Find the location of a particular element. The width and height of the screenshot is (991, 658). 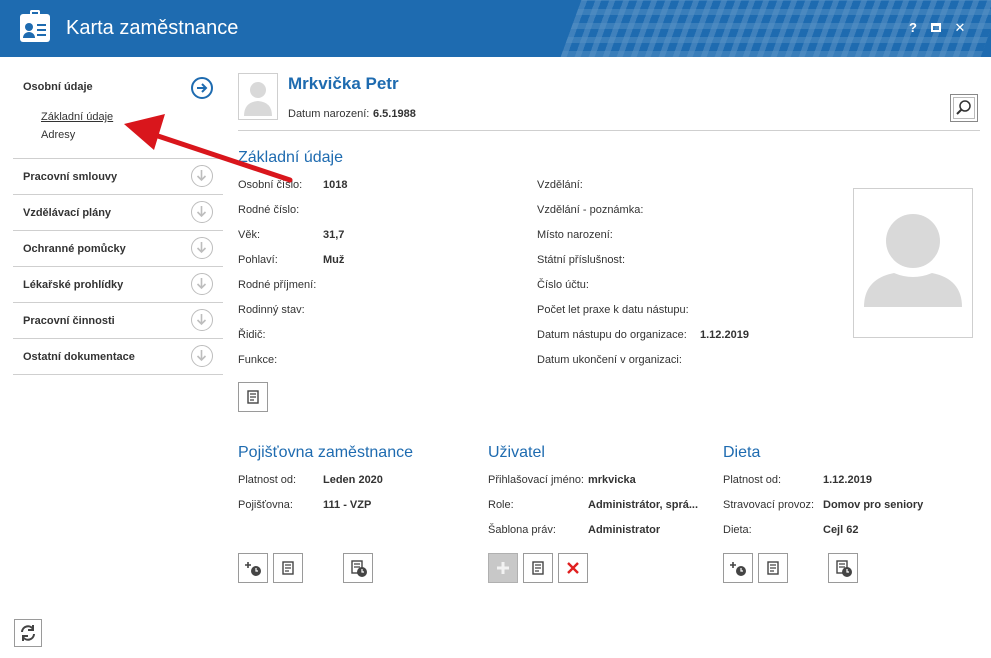

sidebar-item-label: Lékařské prohlídky is located at coordinates (73, 285).